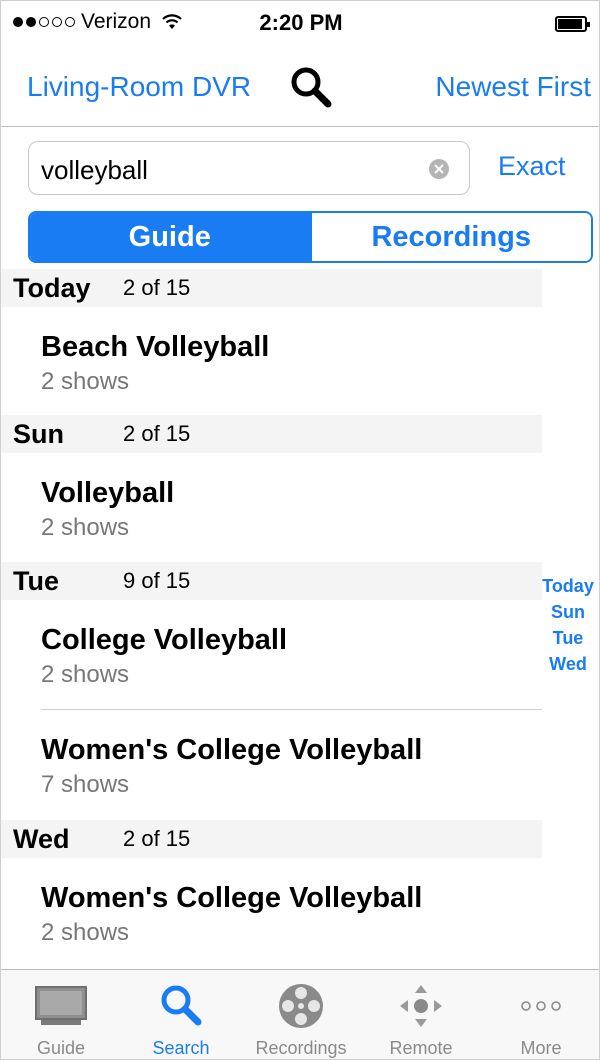  Describe the element at coordinates (439, 169) in the screenshot. I see `clear-icon` at that location.